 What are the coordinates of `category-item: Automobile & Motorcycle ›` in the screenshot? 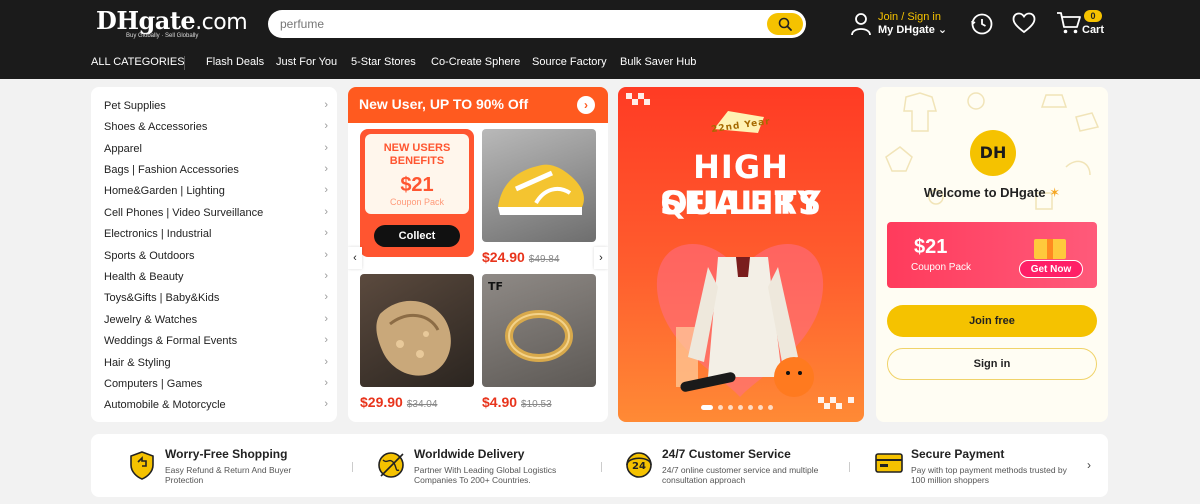 It's located at (216, 404).